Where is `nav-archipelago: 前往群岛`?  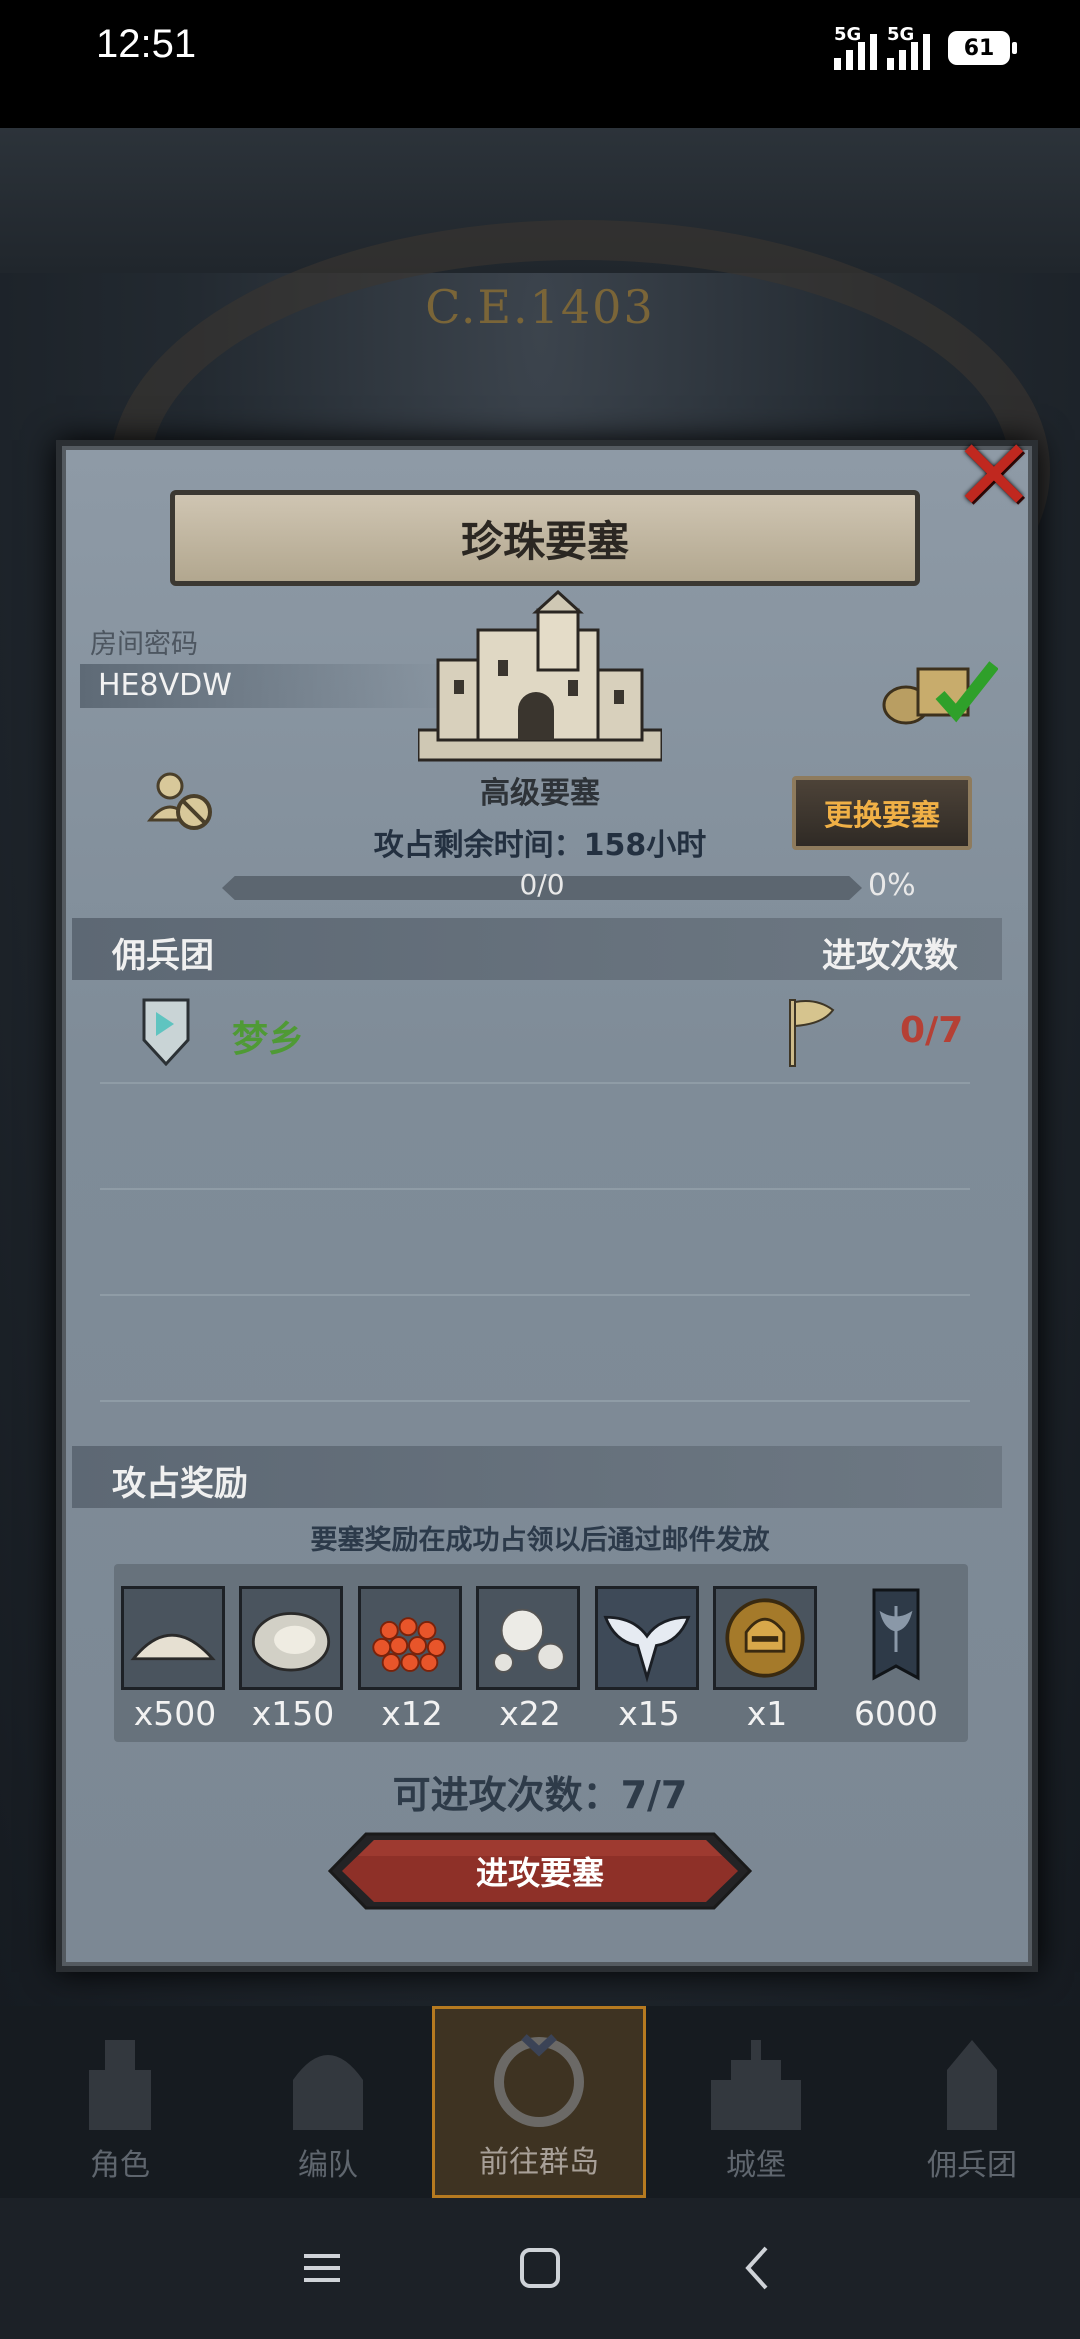
nav-archipelago: 前往群岛 is located at coordinates (539, 2102).